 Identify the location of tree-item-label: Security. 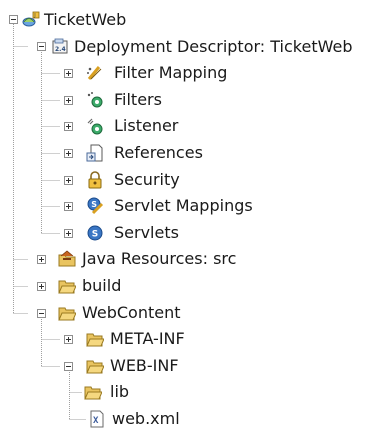
(147, 179).